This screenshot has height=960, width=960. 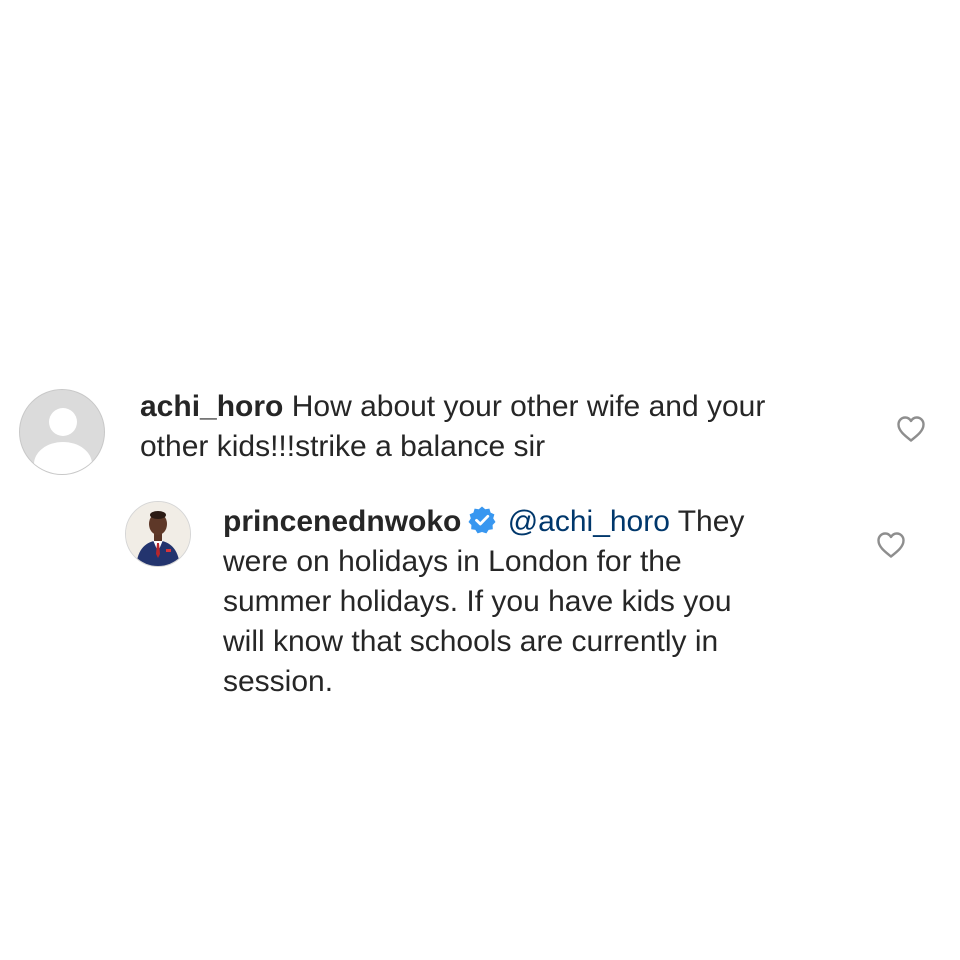 I want to click on verified-badge-icon, so click(x=482, y=520).